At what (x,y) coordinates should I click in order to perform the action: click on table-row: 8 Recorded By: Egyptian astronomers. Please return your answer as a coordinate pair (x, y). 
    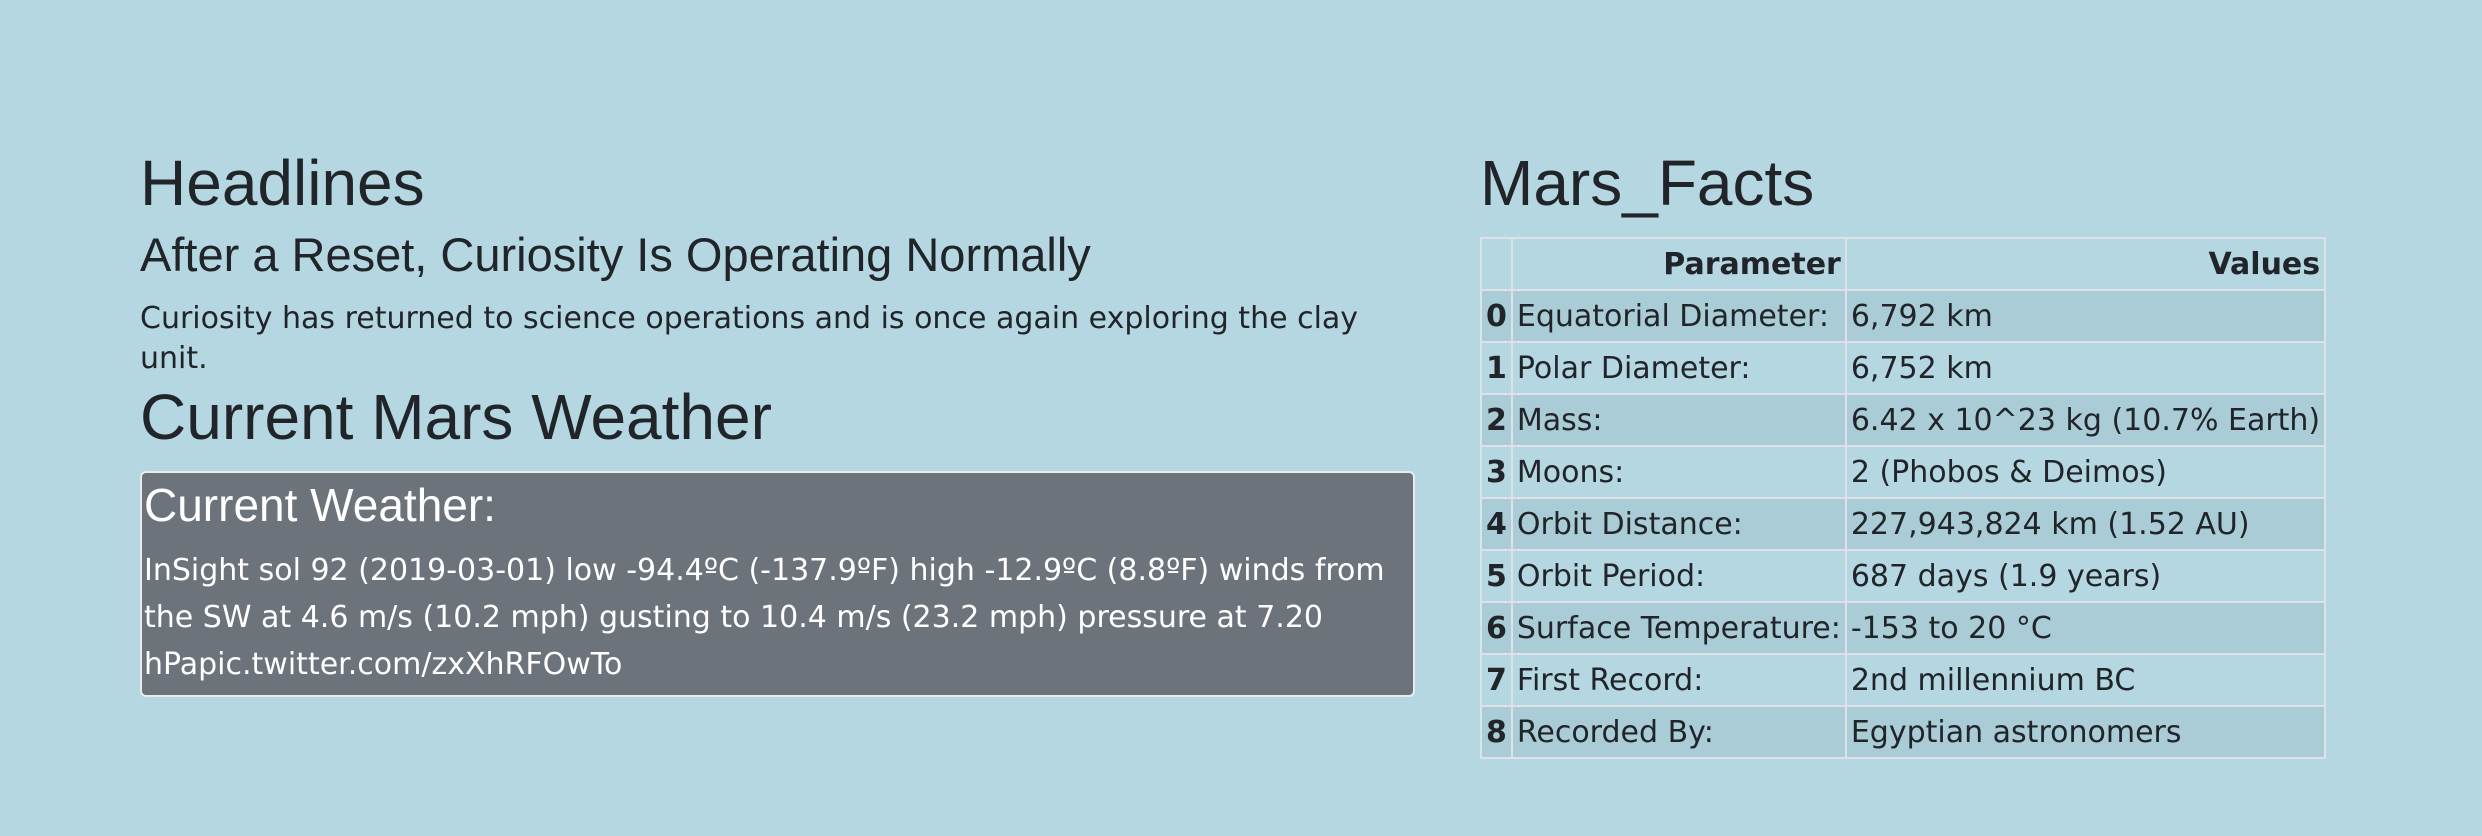
    Looking at the image, I should click on (1903, 732).